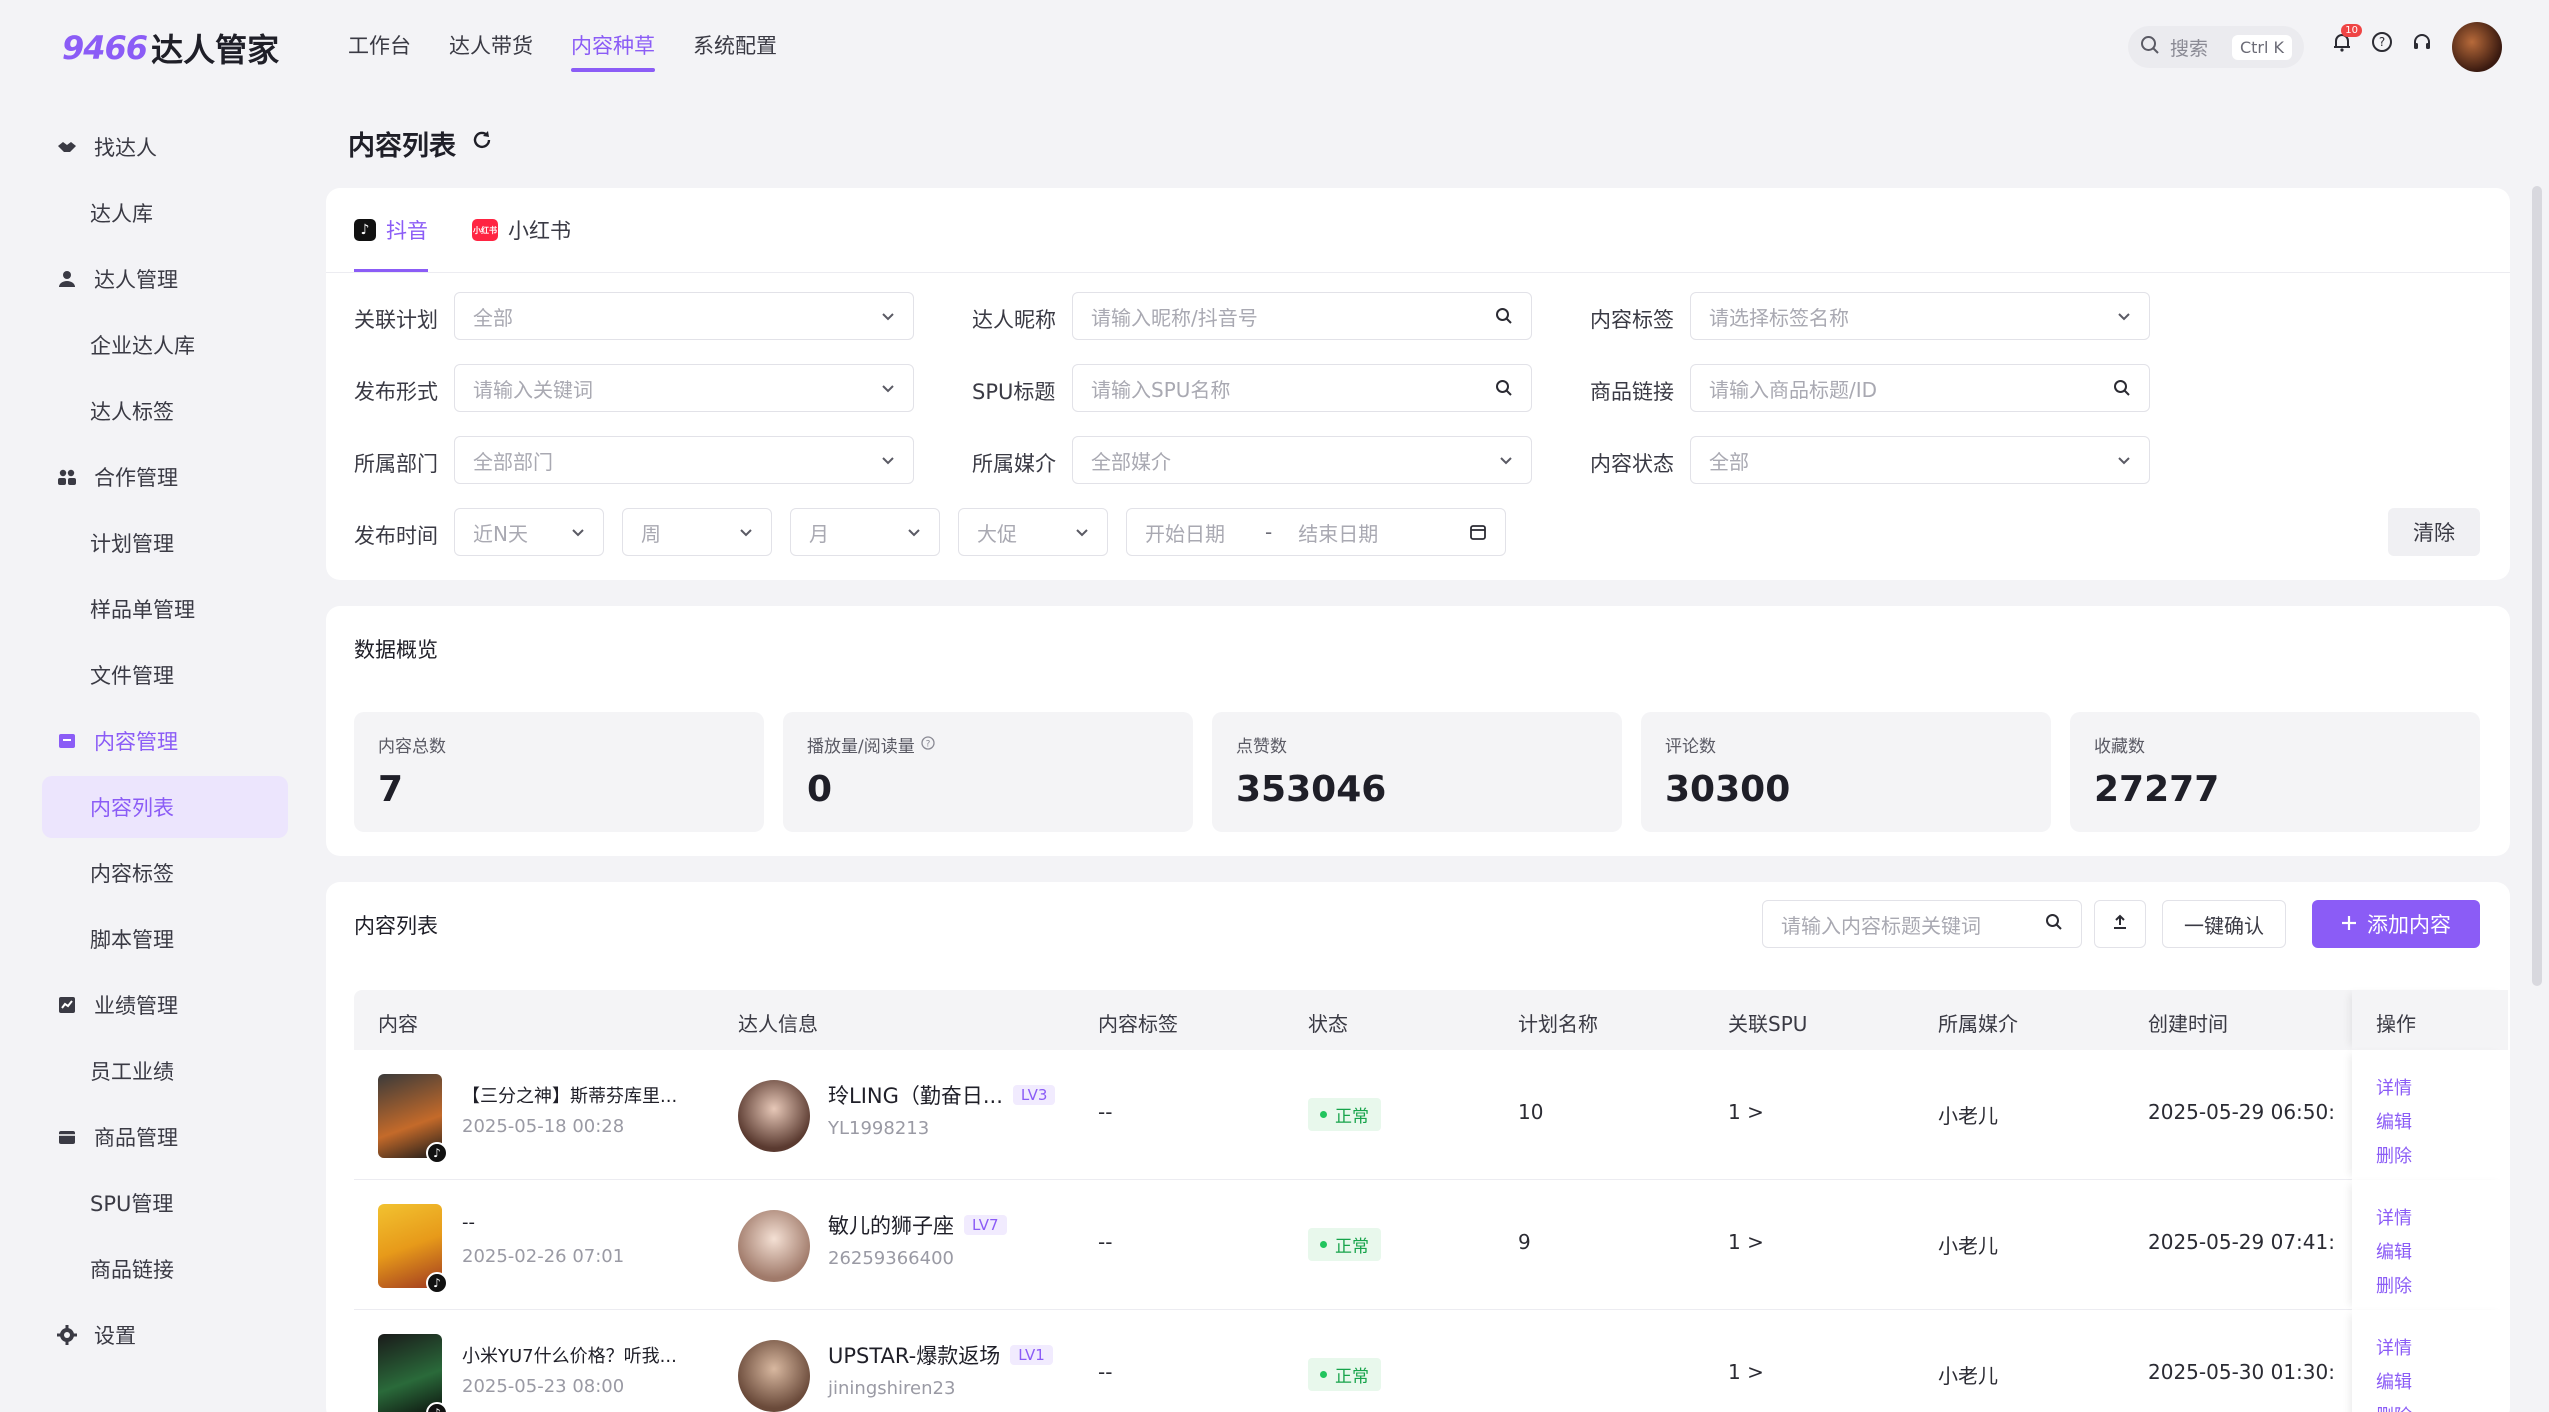 The height and width of the screenshot is (1412, 2549). Describe the element at coordinates (165, 807) in the screenshot. I see `sidebar-item-content-list: 内容列表` at that location.